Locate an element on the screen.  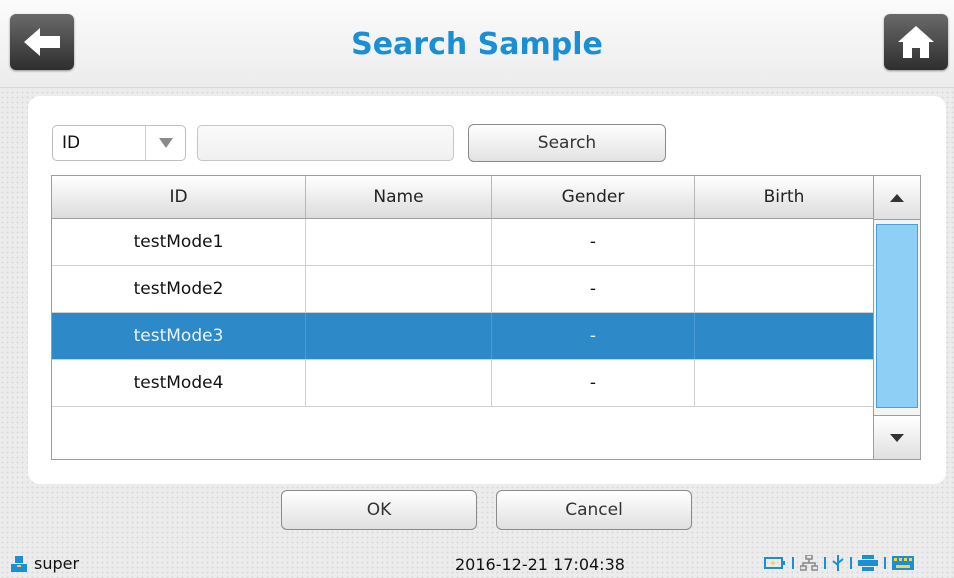
page-title: Search Sample is located at coordinates (477, 44).